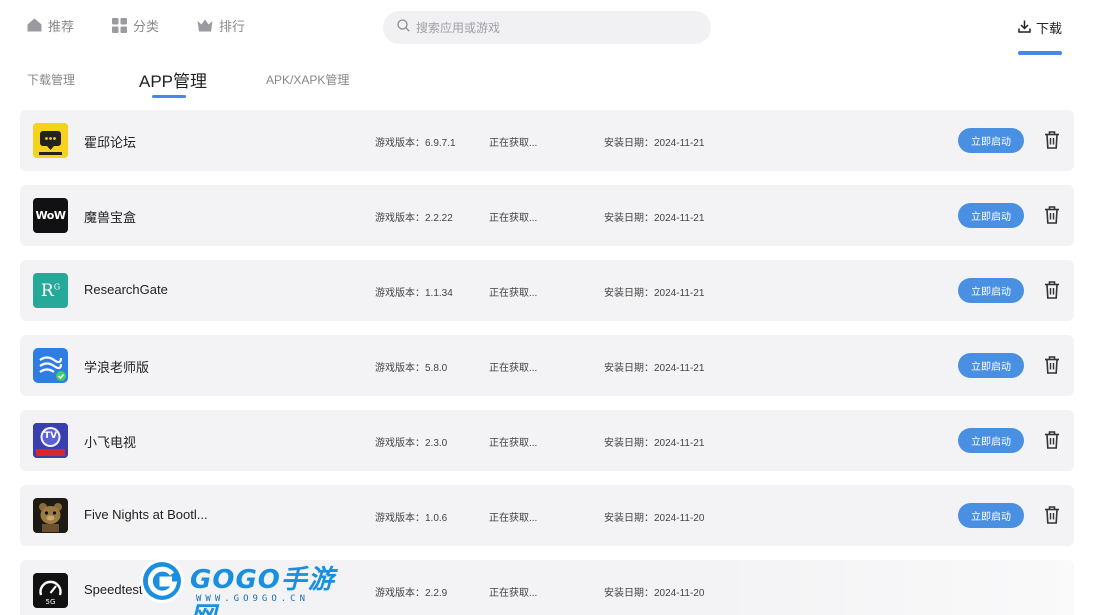  What do you see at coordinates (415, 143) in the screenshot?
I see `app-version: 游戏版本：6.9.7.1` at bounding box center [415, 143].